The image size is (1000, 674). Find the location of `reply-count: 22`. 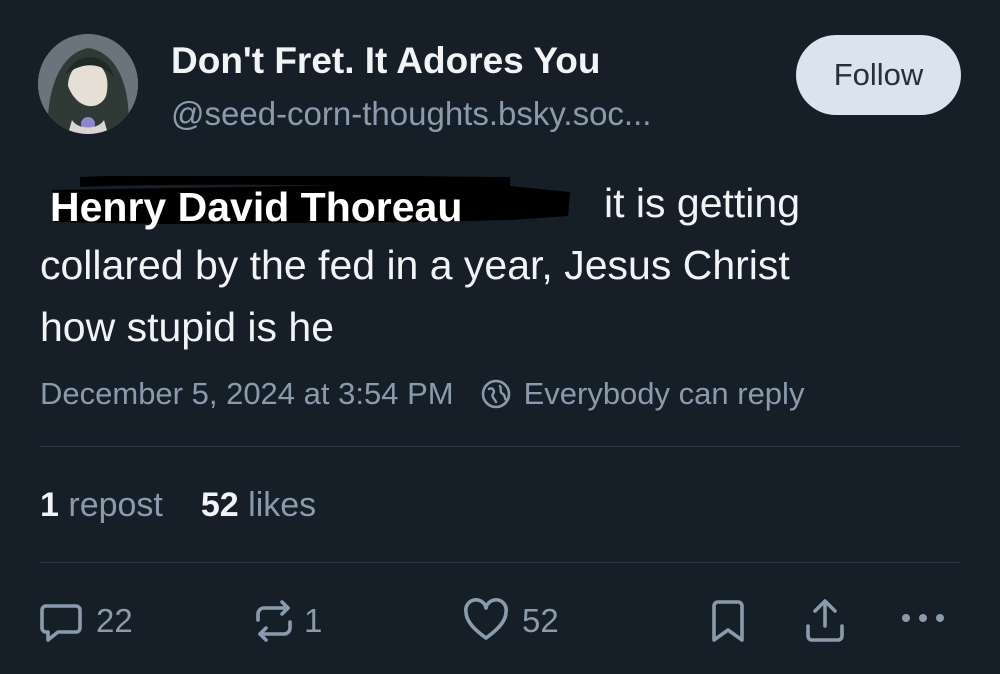

reply-count: 22 is located at coordinates (114, 620).